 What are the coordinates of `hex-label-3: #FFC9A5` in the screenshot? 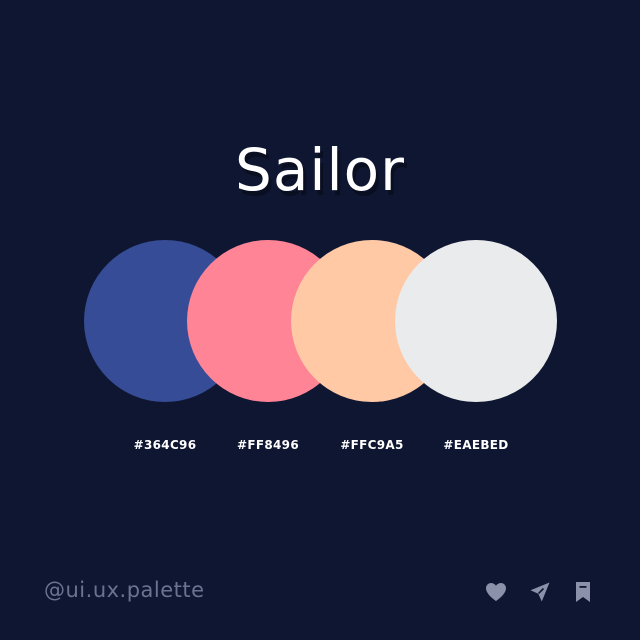 It's located at (372, 445).